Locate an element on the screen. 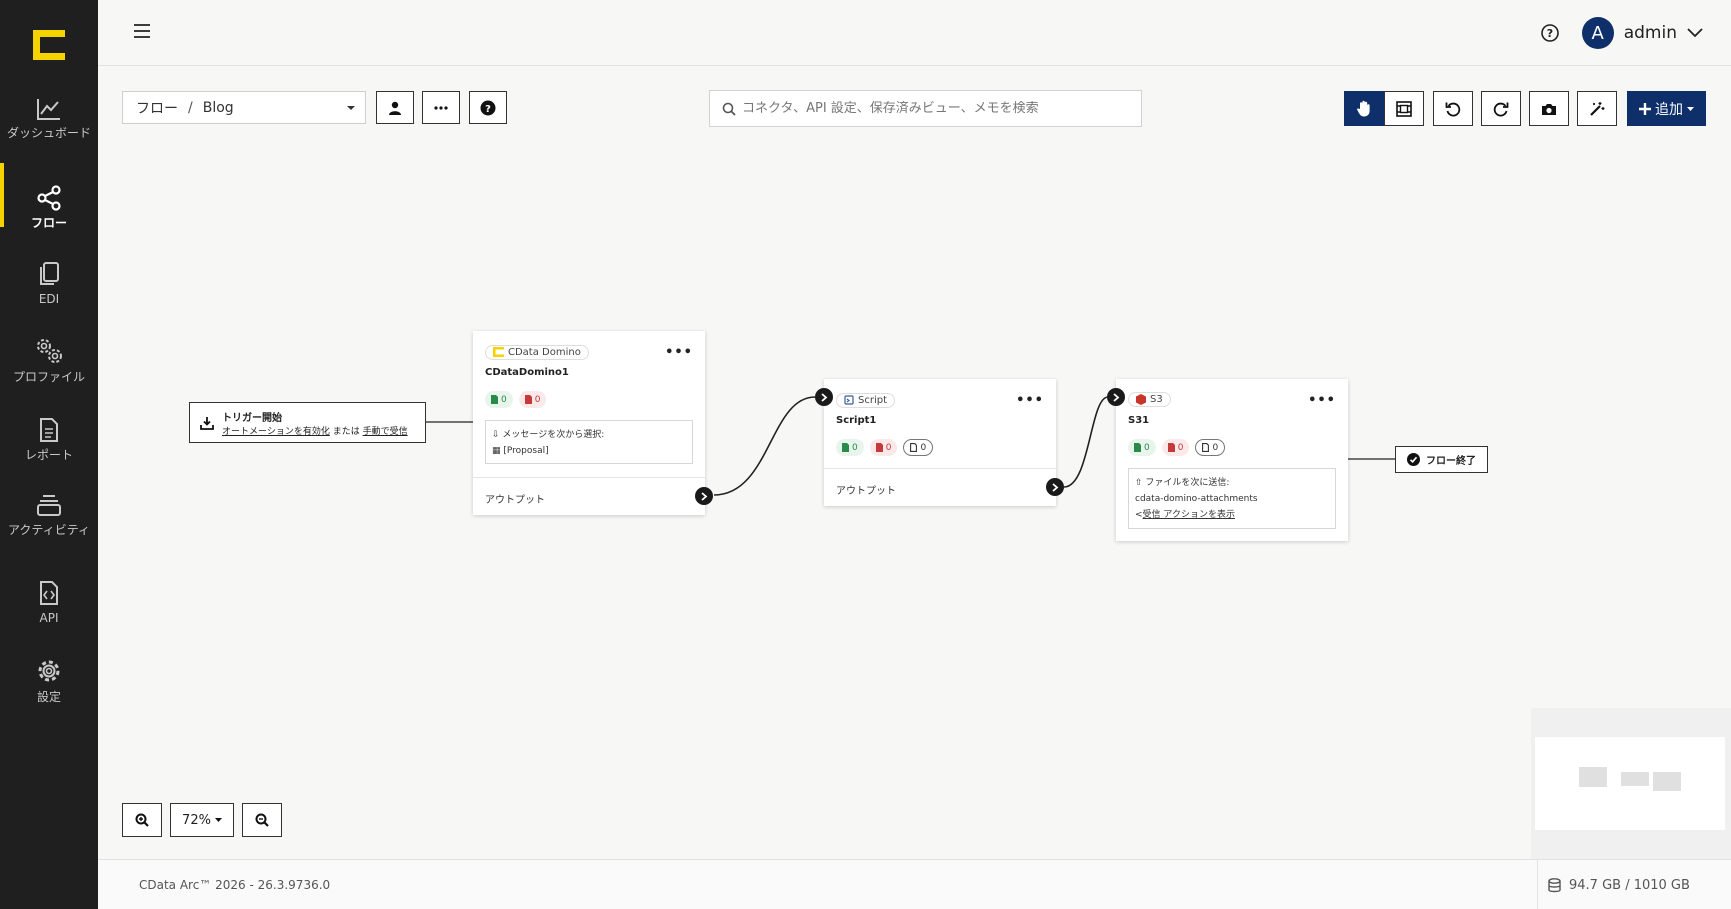 This screenshot has width=1731, height=909. node-name: CDataDomino1 is located at coordinates (527, 372).